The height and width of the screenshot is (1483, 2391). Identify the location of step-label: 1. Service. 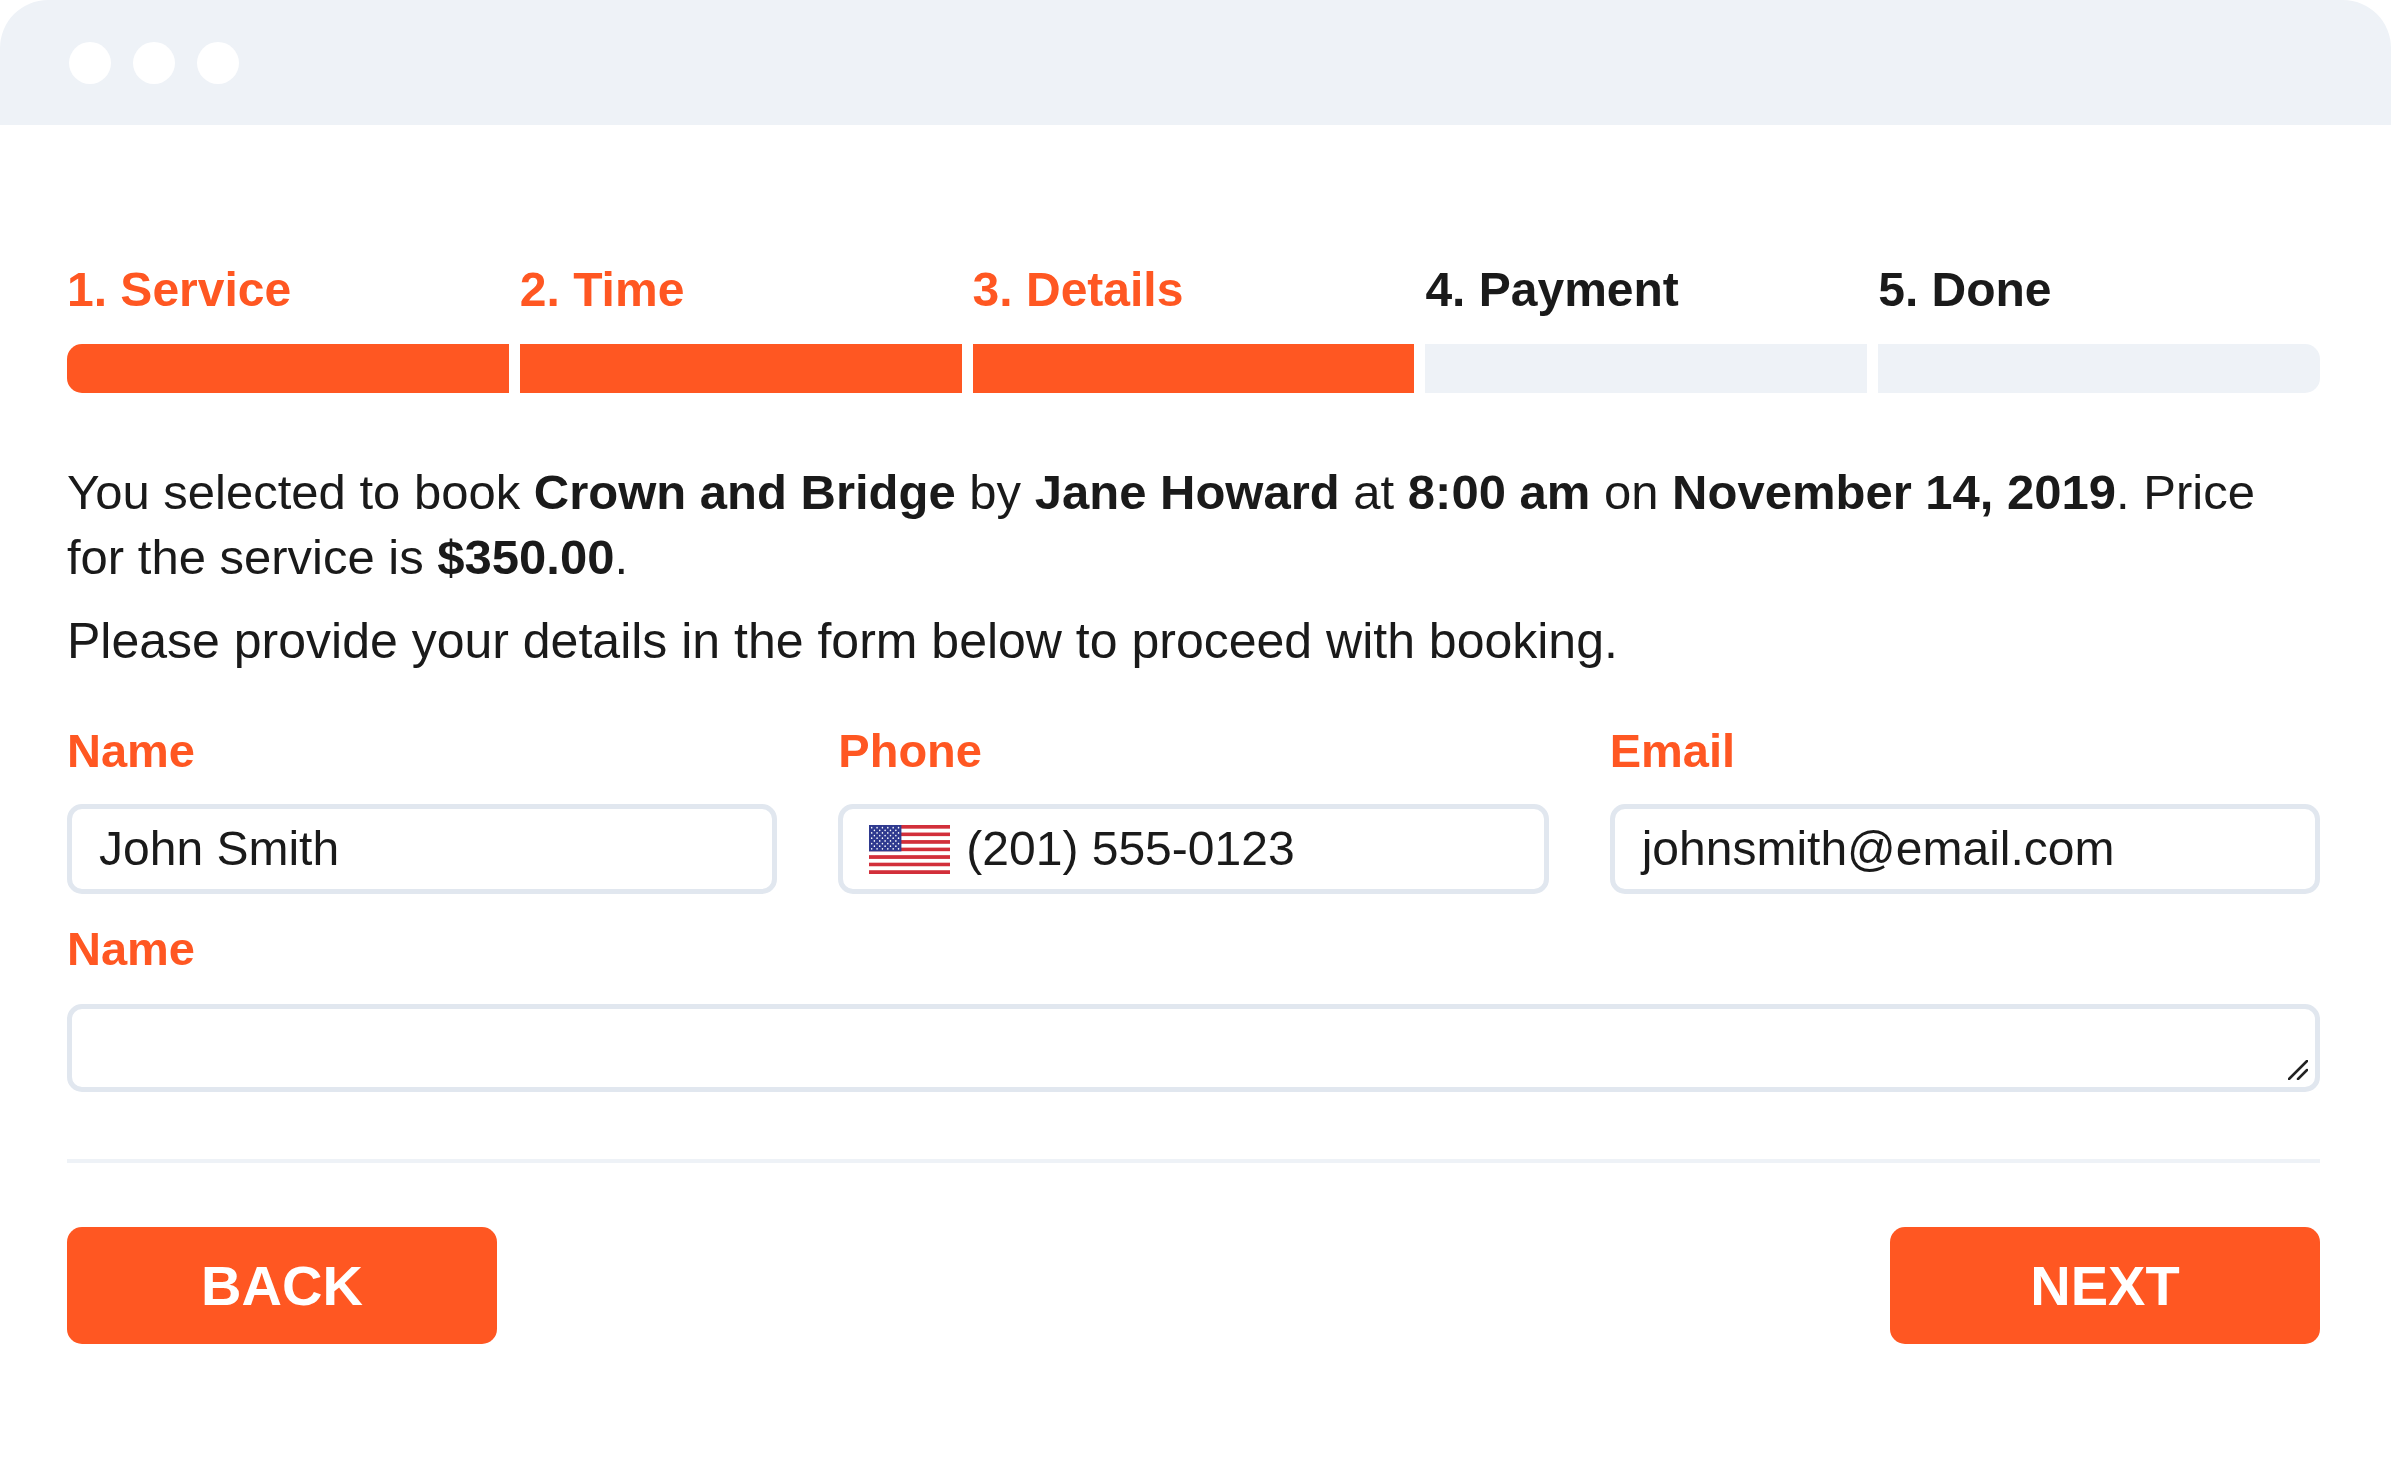
(179, 290).